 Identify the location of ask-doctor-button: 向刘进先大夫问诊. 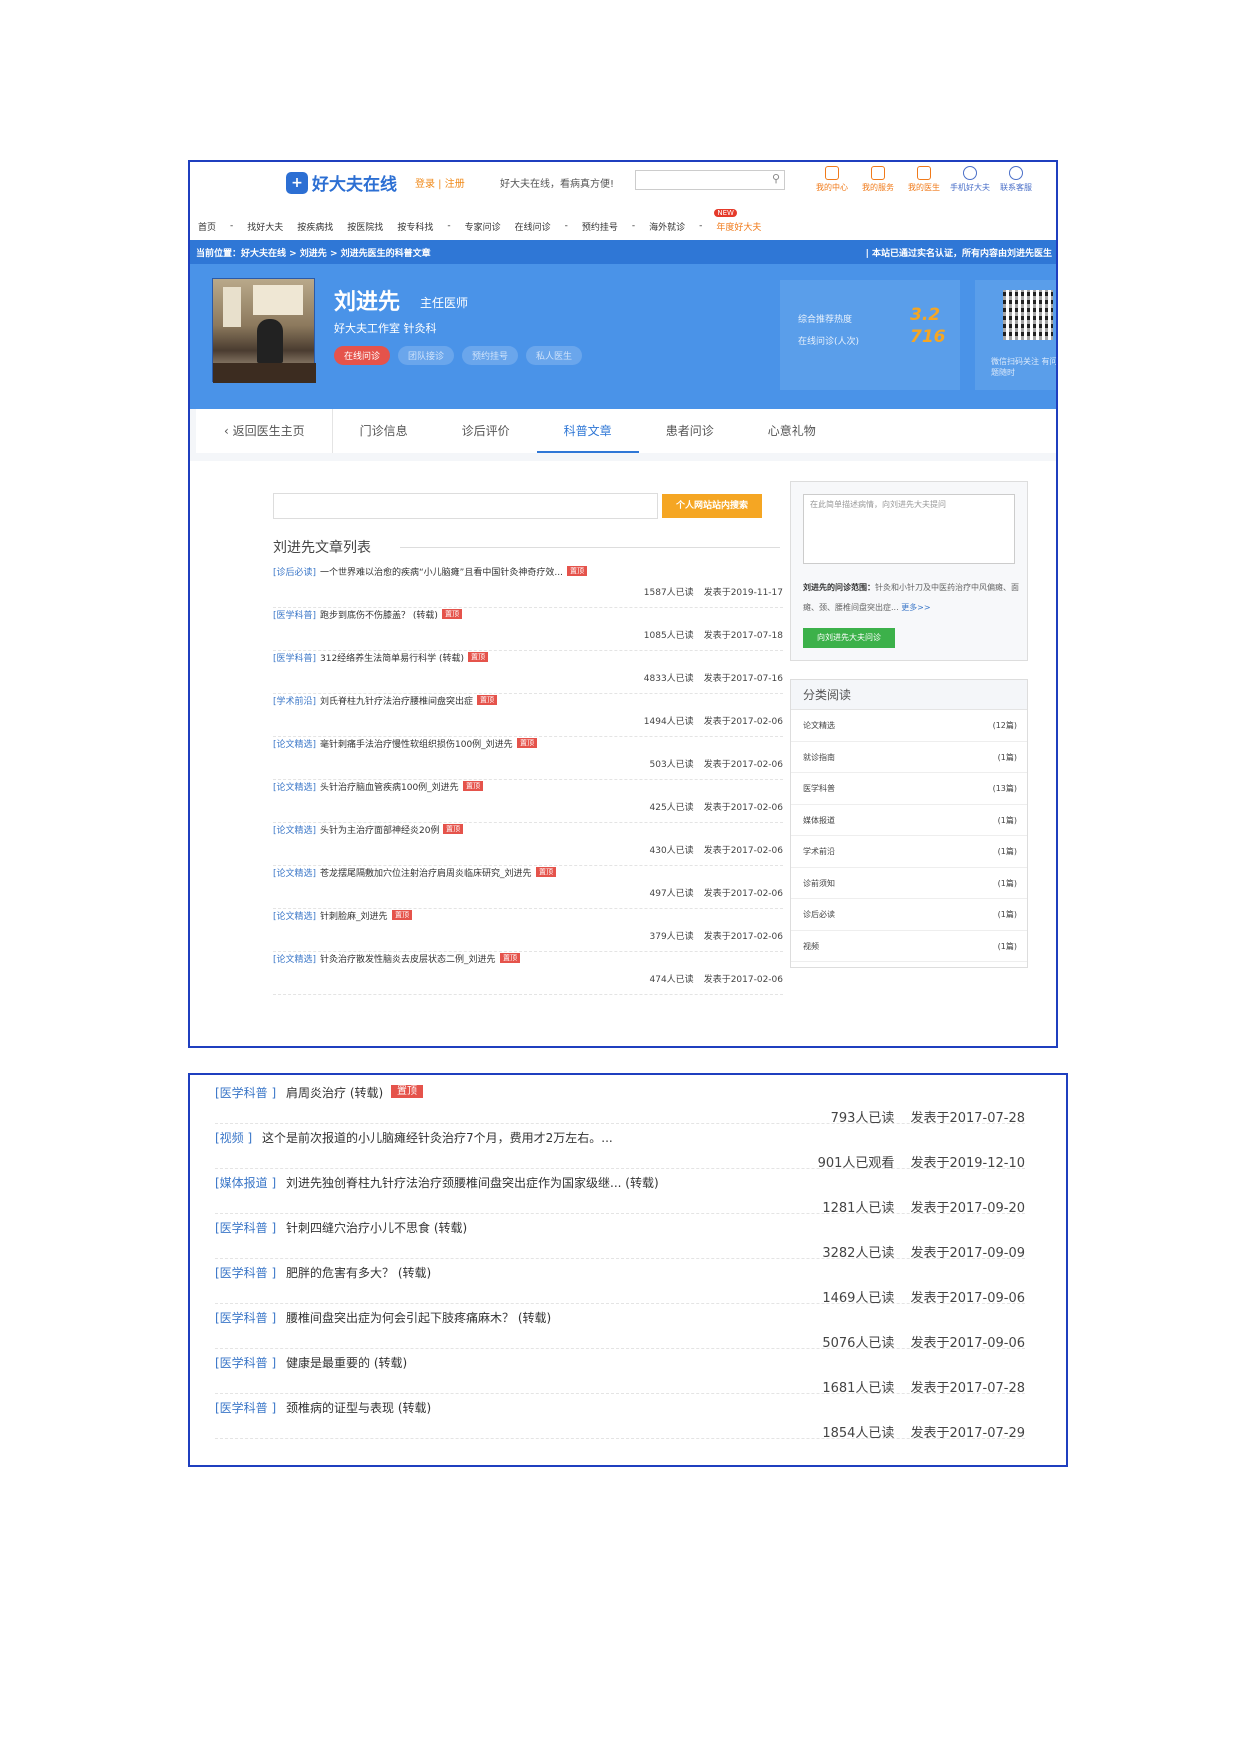
(849, 638).